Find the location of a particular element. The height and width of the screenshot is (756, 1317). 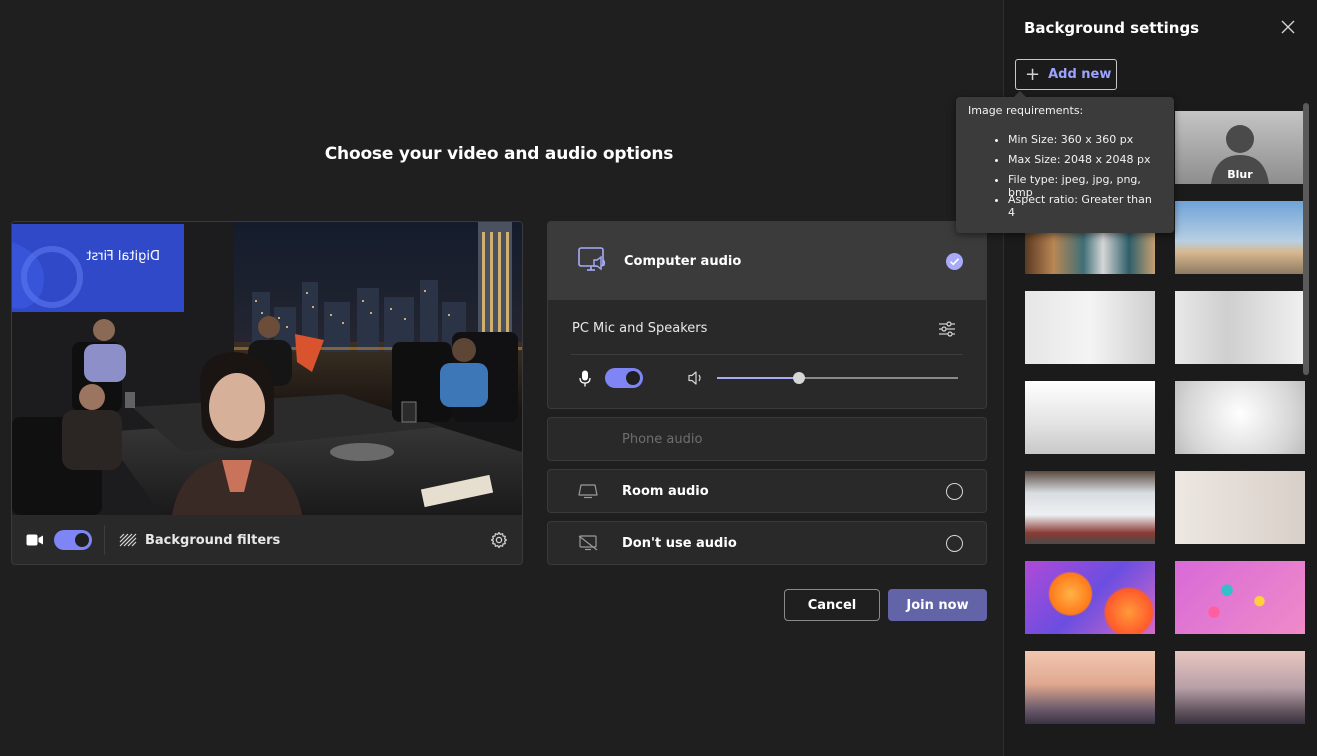

speaker-volume-icon is located at coordinates (696, 378).